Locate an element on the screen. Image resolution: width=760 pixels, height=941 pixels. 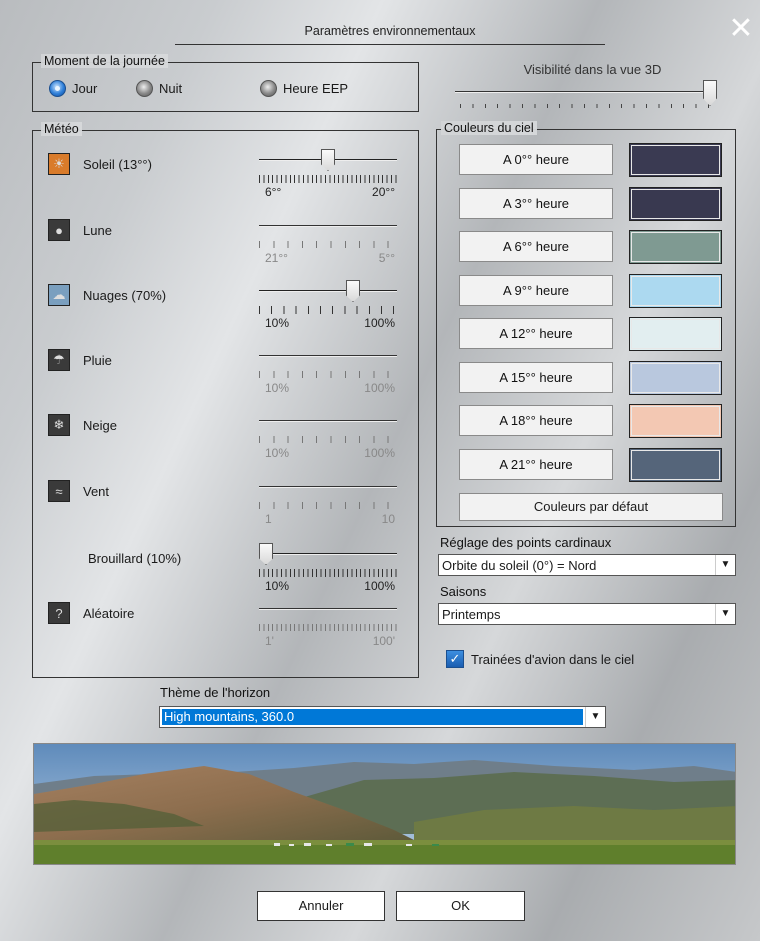
weather-label-aleatoire: Aléatoire is located at coordinates (109, 613).